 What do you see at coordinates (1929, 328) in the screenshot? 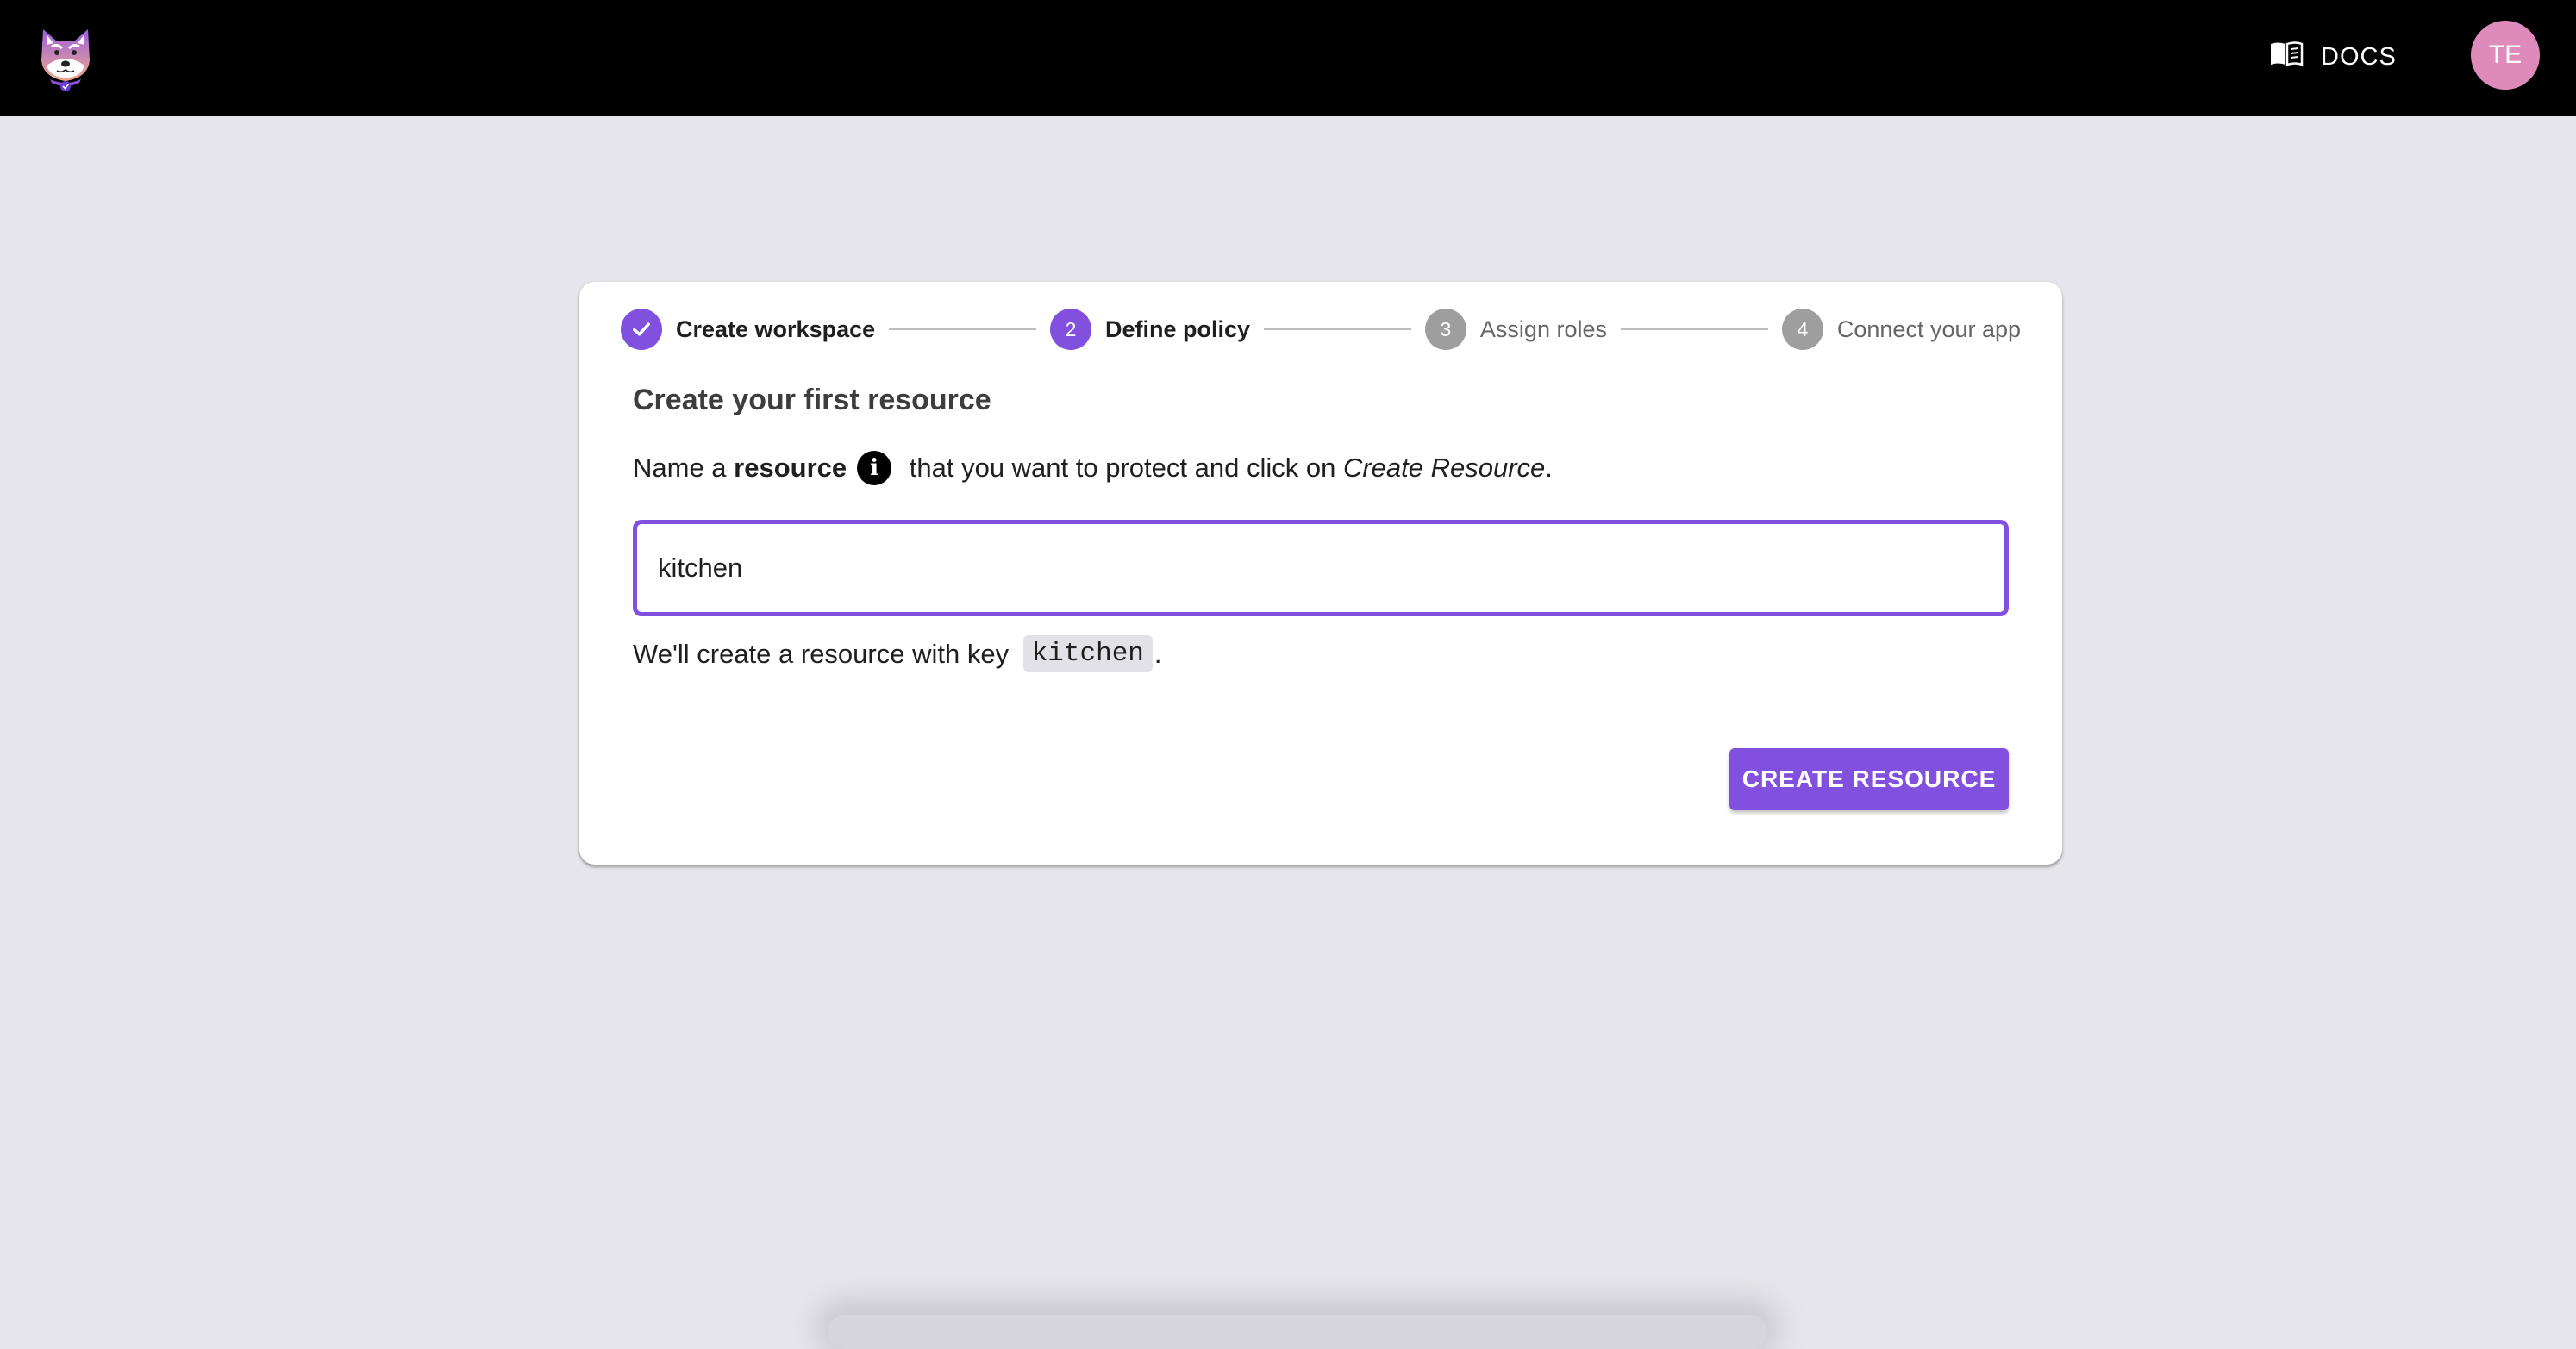
I see `step-label: Connect your app` at bounding box center [1929, 328].